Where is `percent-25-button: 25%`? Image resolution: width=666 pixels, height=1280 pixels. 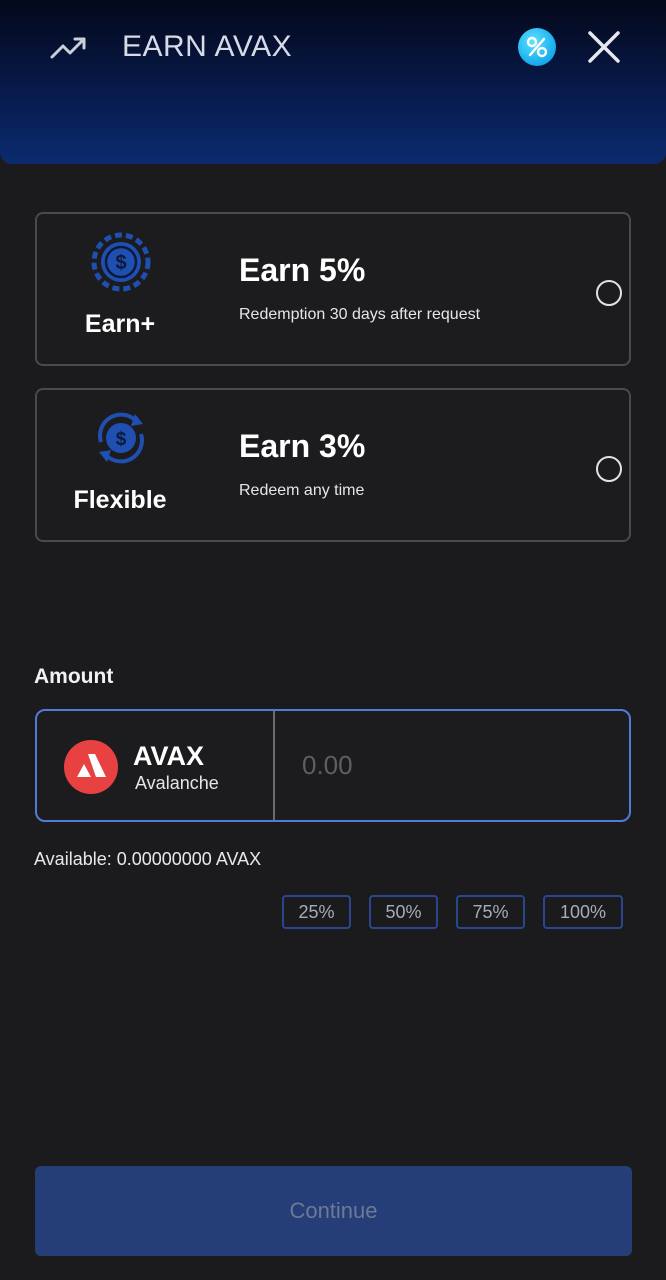
percent-25-button: 25% is located at coordinates (316, 912).